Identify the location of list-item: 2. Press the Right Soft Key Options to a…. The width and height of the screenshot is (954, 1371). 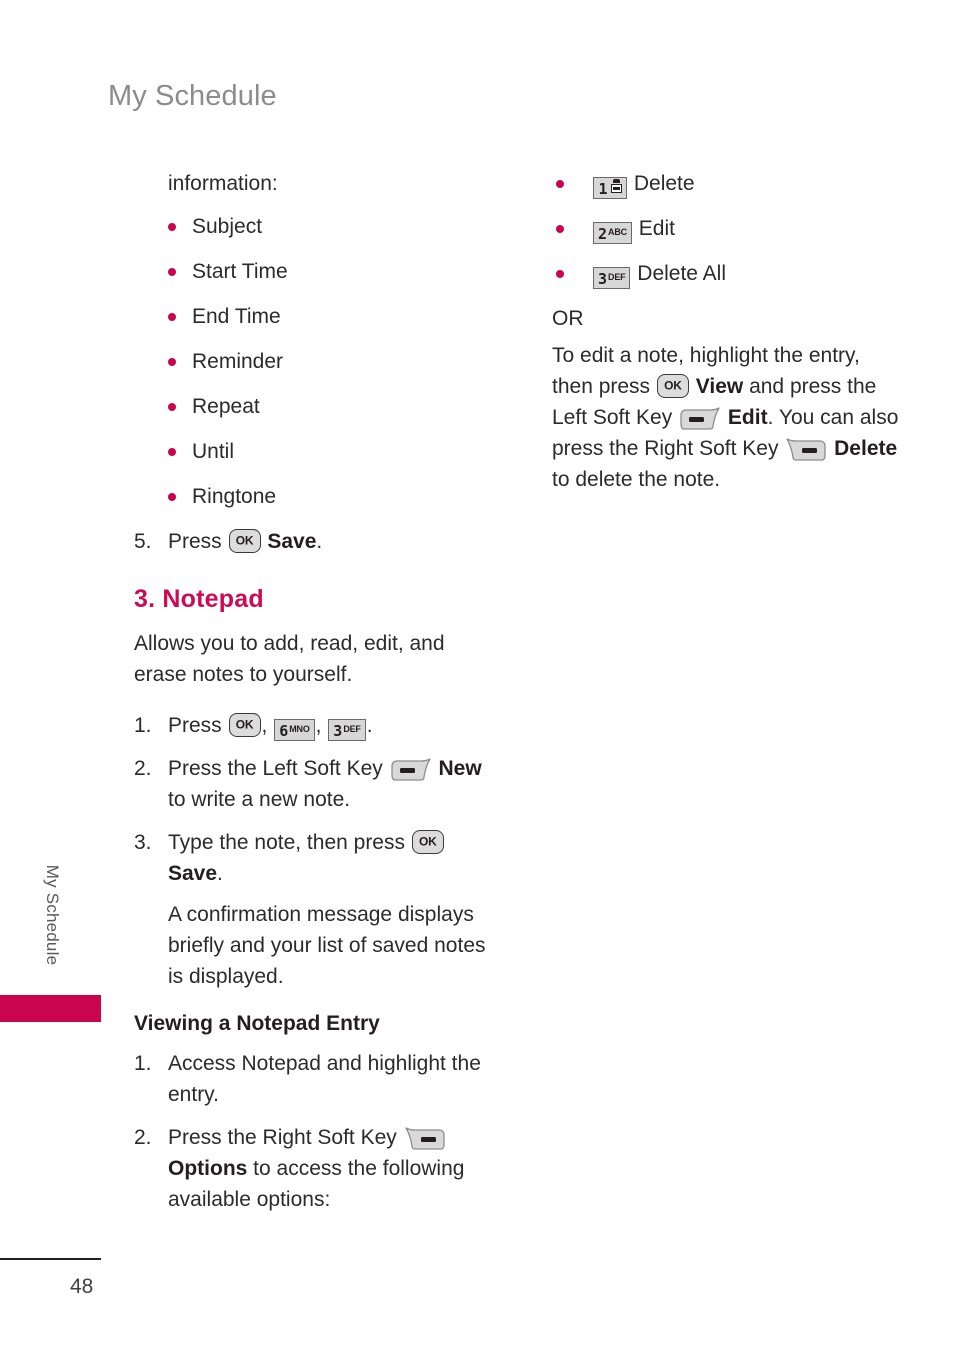
(310, 1168).